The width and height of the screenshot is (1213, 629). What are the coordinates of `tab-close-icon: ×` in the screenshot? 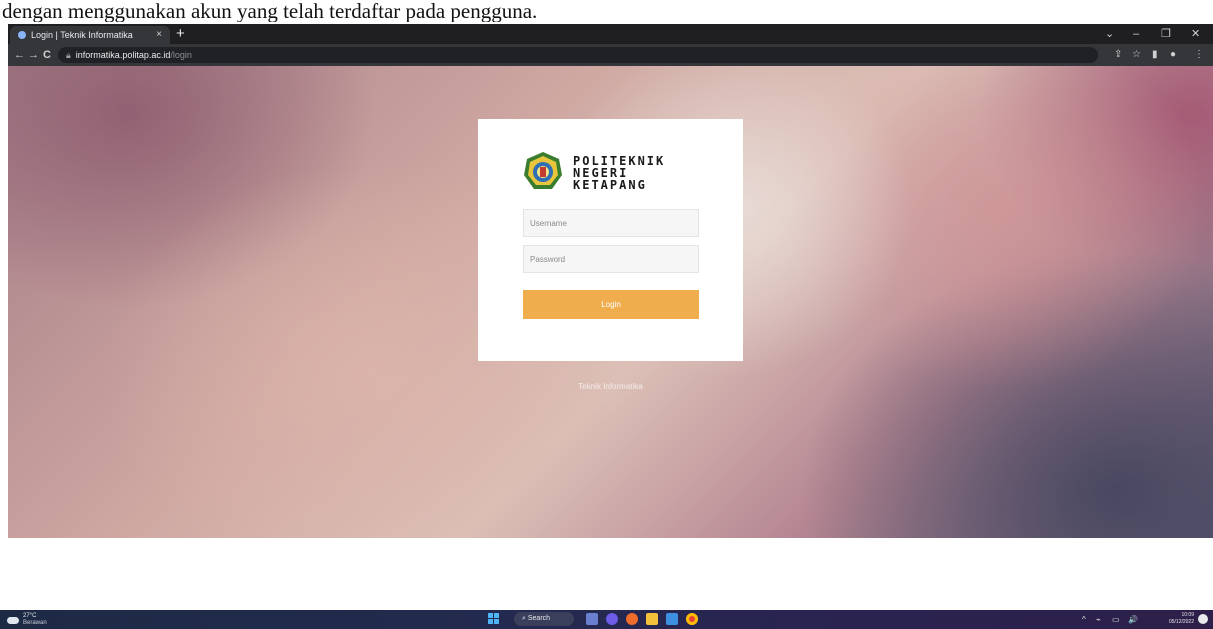 It's located at (159, 35).